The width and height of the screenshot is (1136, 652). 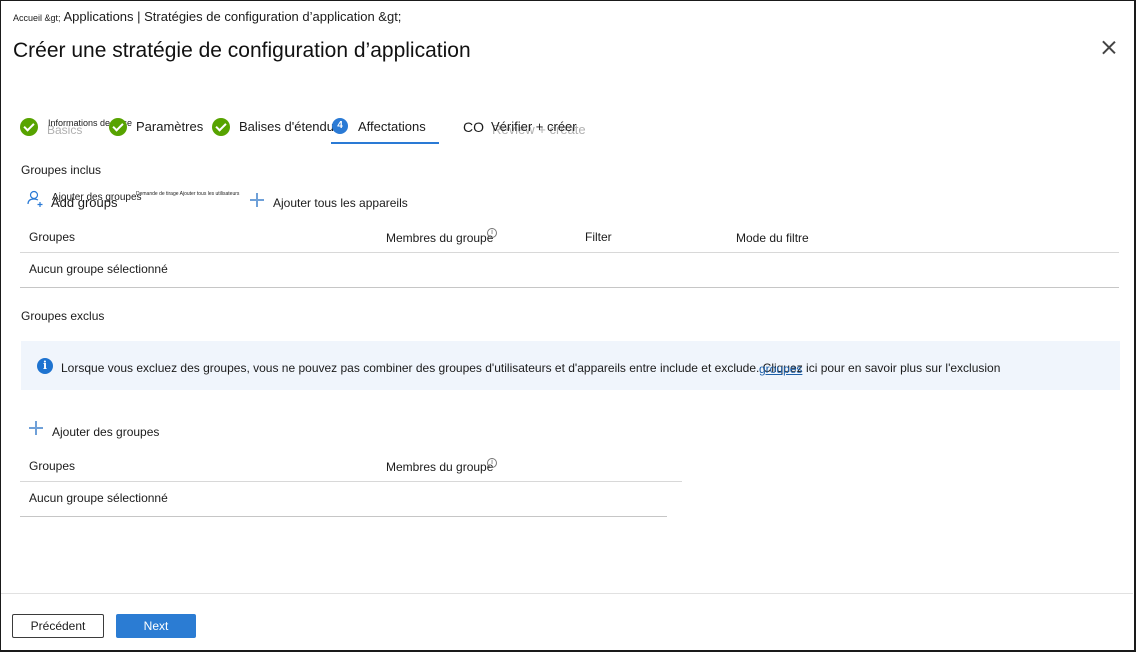 I want to click on included-groups-heading: Groupes inclus, so click(x=61, y=170).